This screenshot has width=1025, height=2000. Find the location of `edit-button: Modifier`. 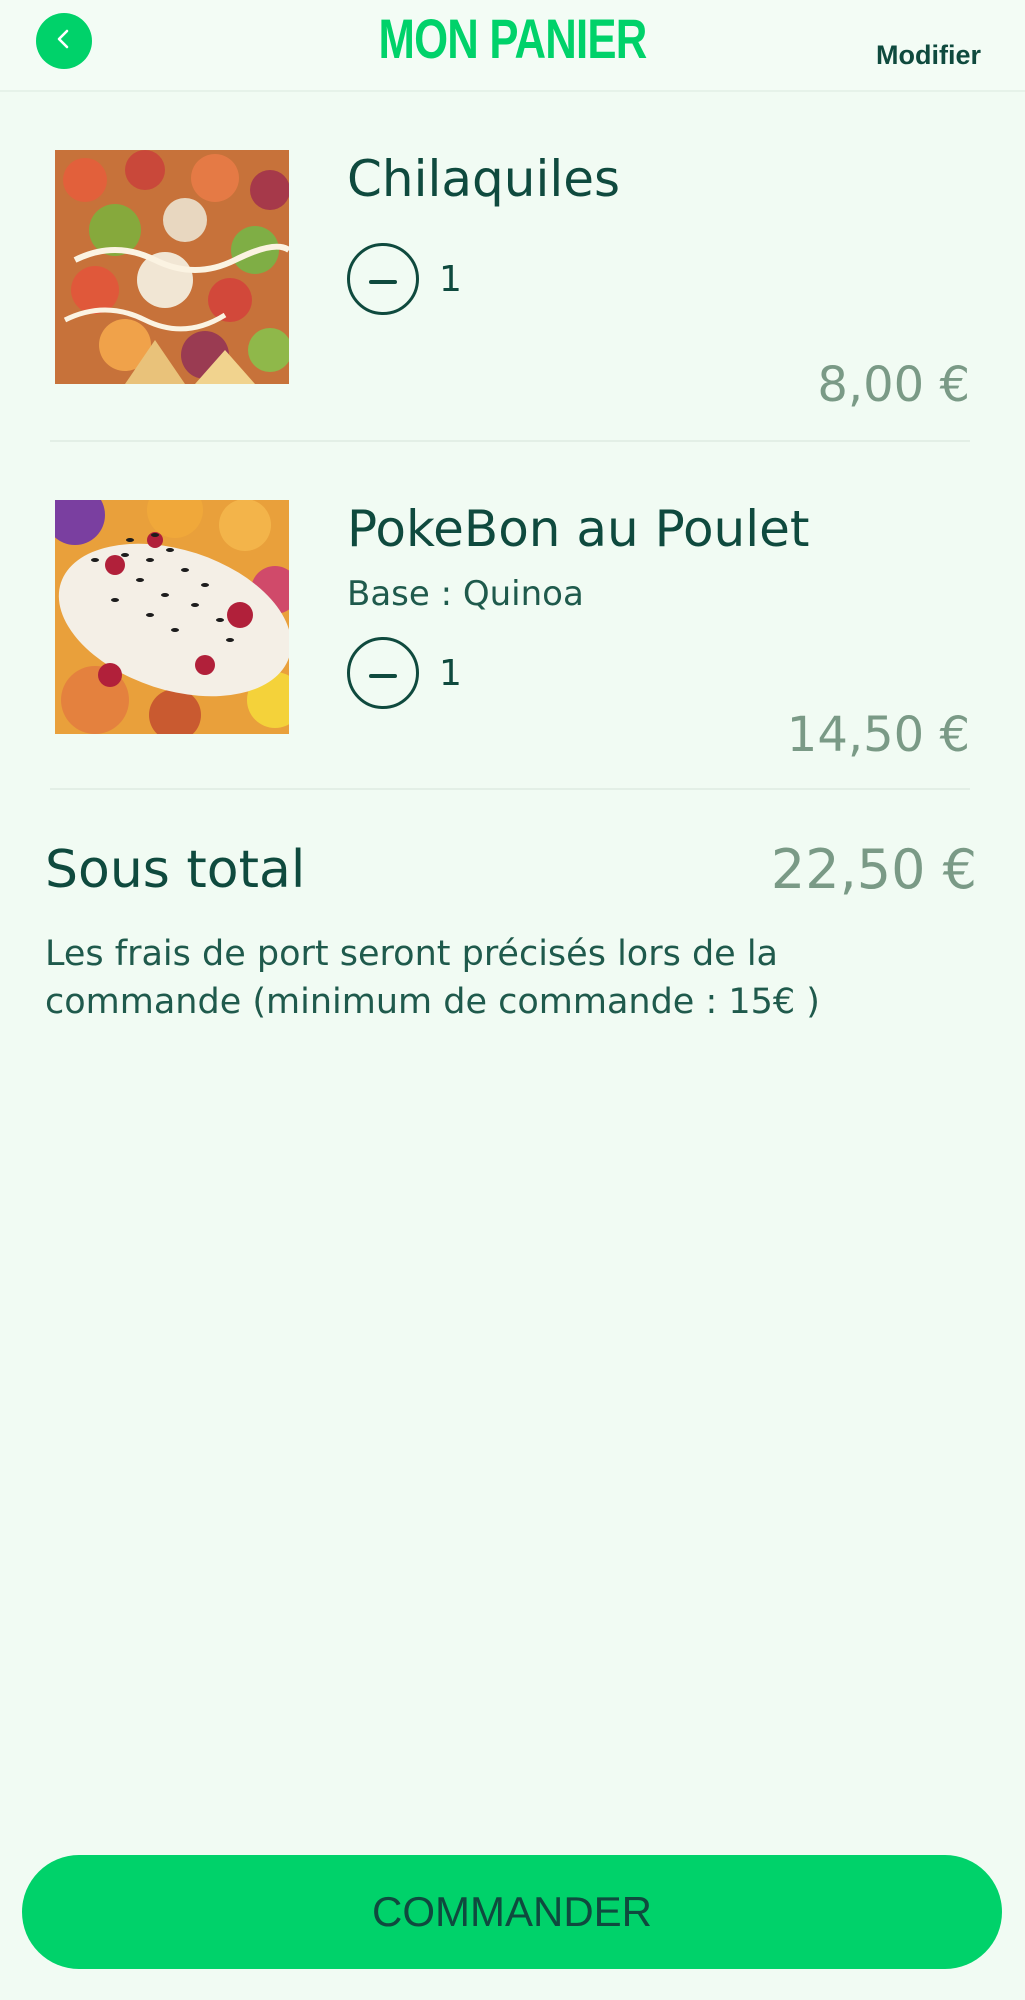

edit-button: Modifier is located at coordinates (928, 55).